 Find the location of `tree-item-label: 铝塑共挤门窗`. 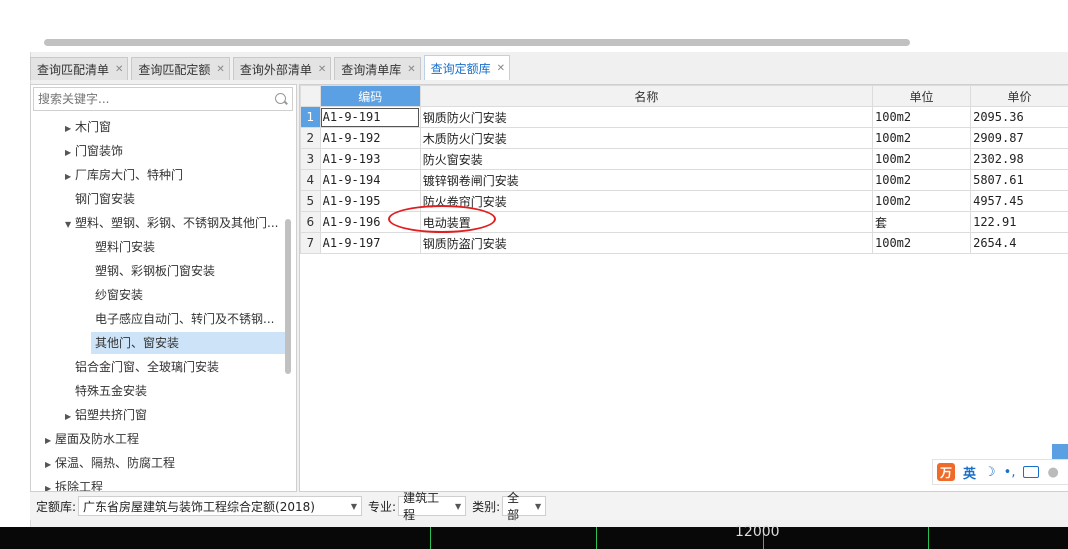

tree-item-label: 铝塑共挤门窗 is located at coordinates (111, 415).